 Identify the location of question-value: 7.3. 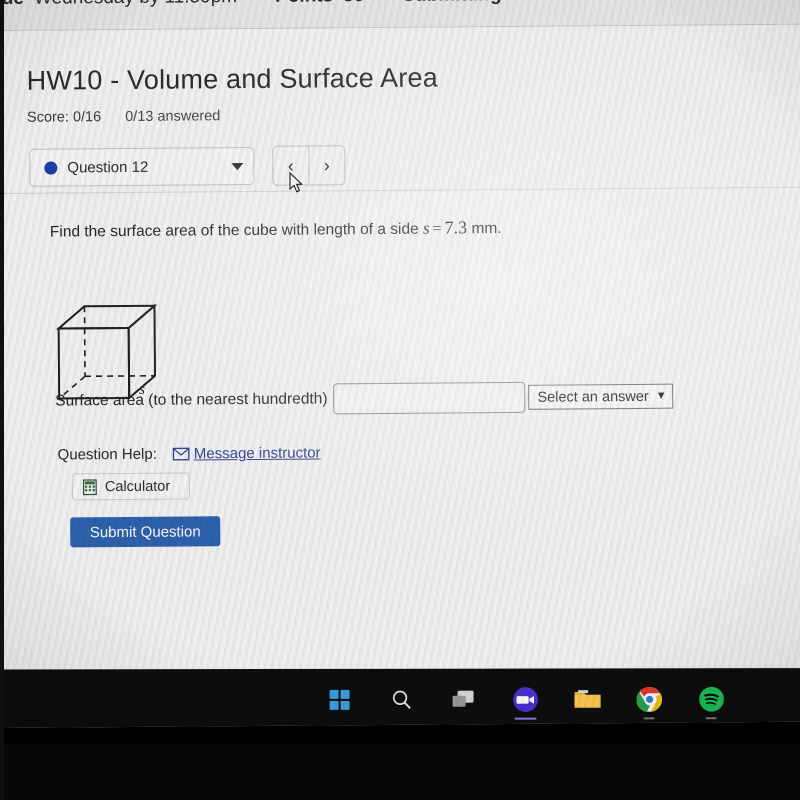
(456, 227).